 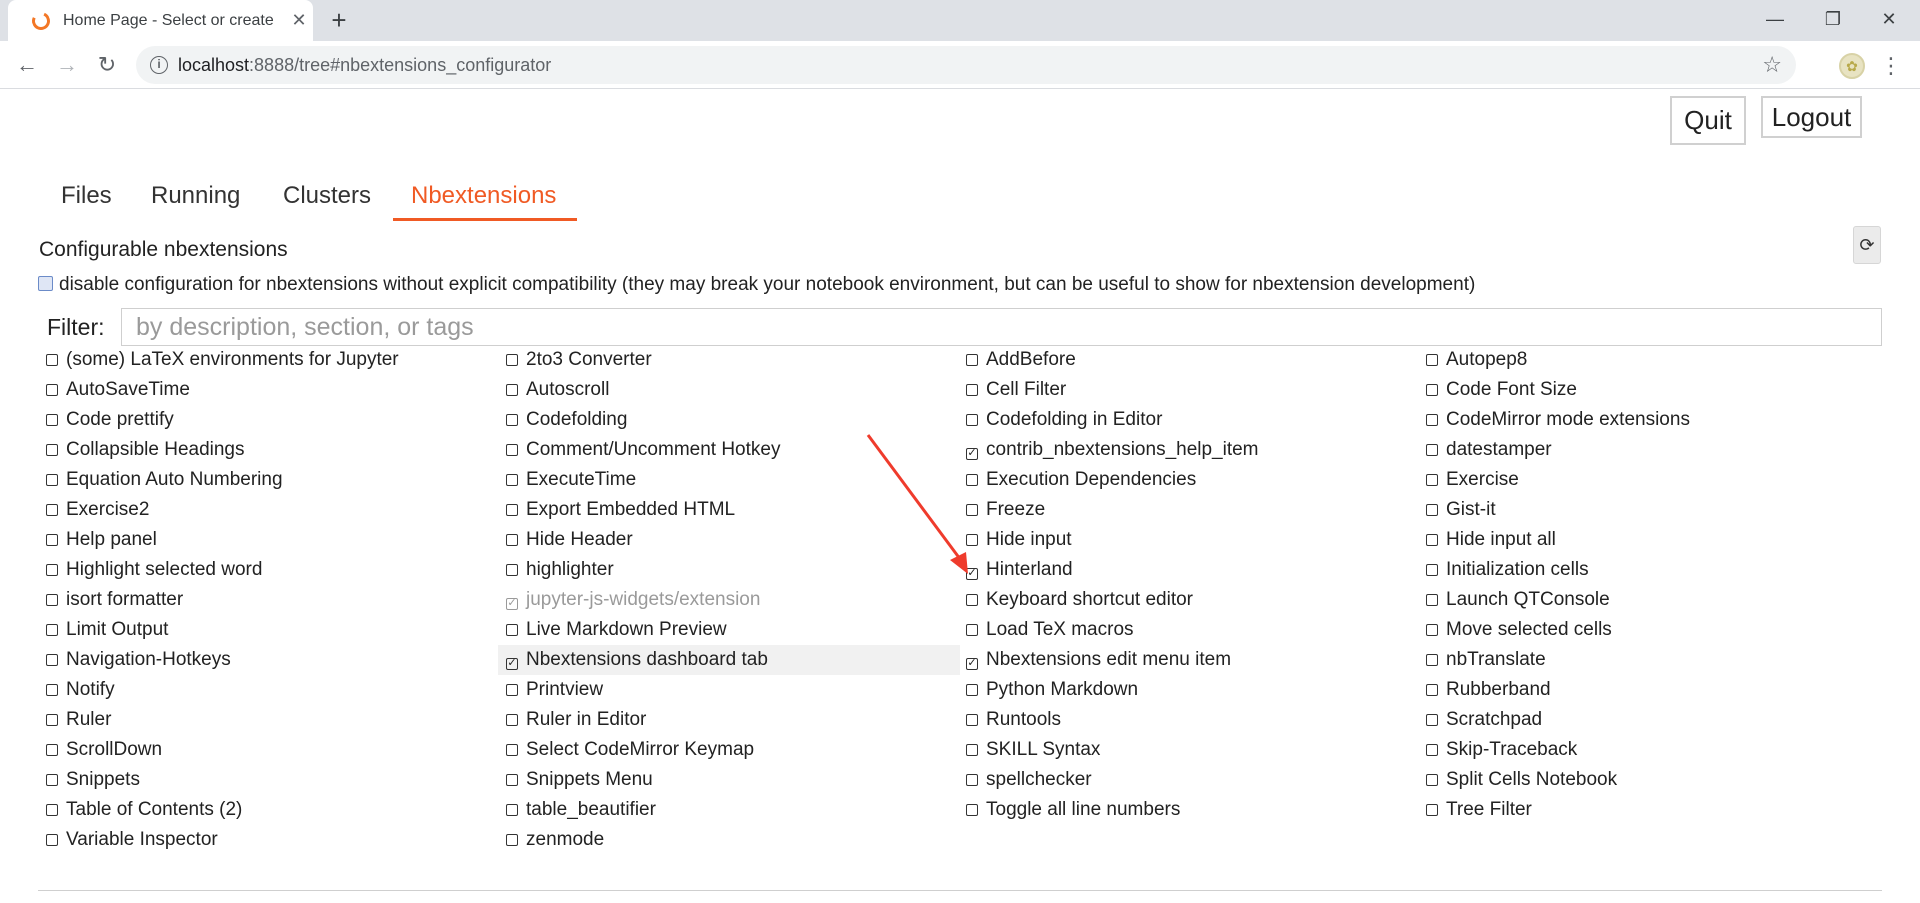 What do you see at coordinates (1867, 245) in the screenshot?
I see `refresh-button: ⟳` at bounding box center [1867, 245].